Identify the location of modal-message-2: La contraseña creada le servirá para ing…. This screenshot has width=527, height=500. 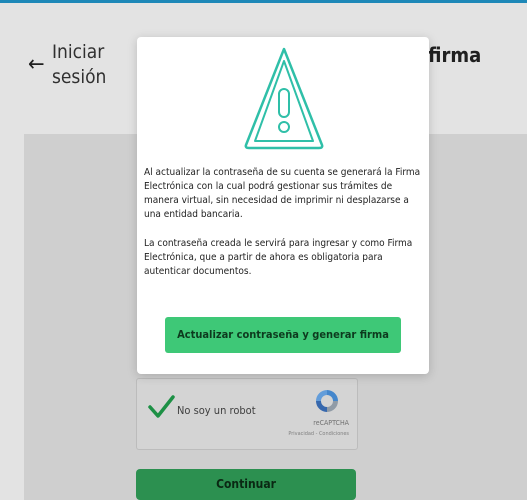
(278, 257).